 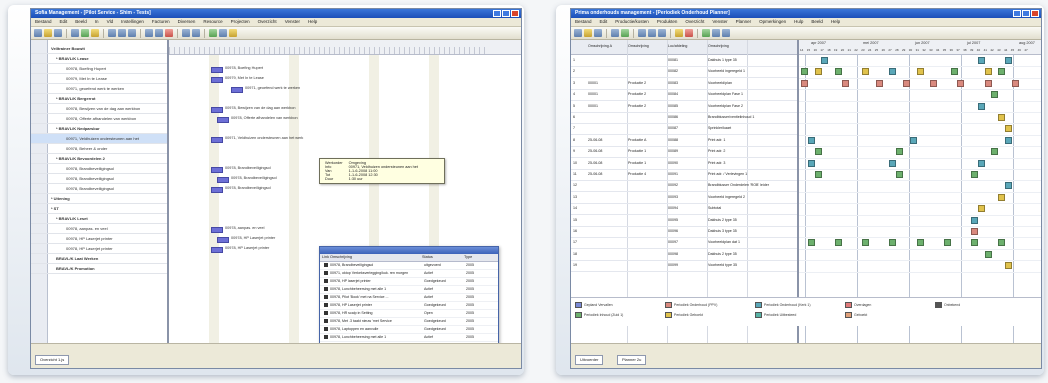 What do you see at coordinates (578, 33) in the screenshot?
I see `new-icon` at bounding box center [578, 33].